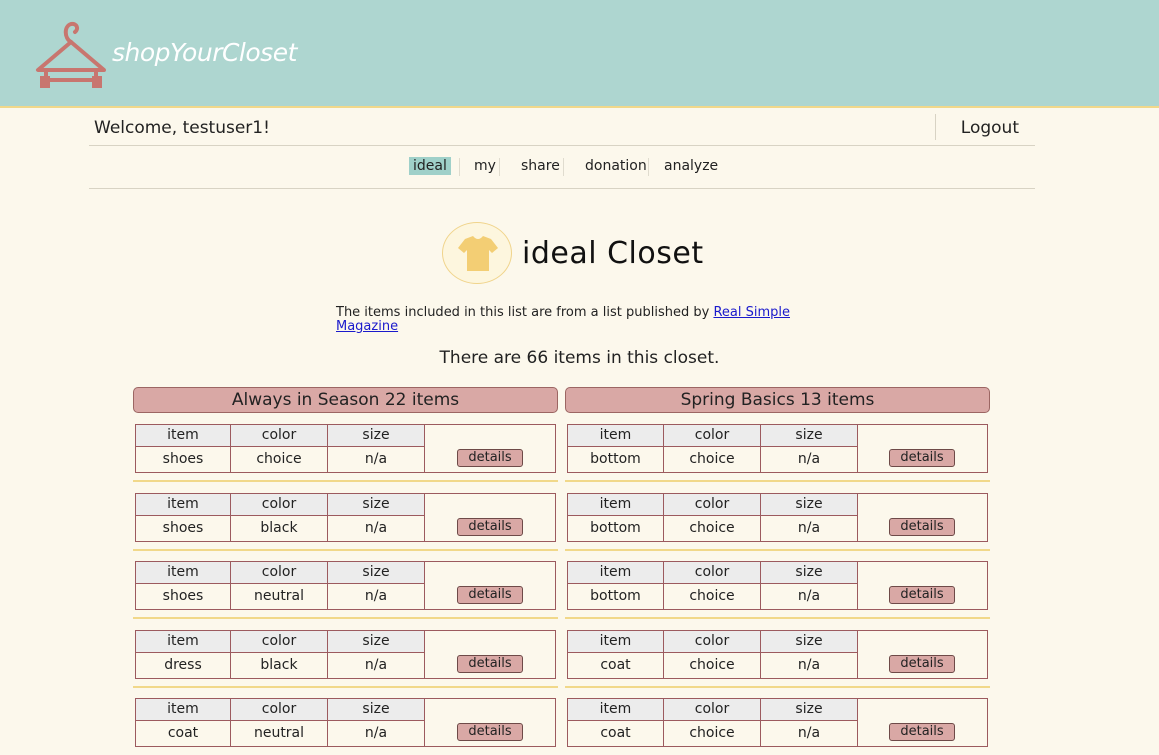  What do you see at coordinates (777, 400) in the screenshot?
I see `category-header: Spring Basics 13 items` at bounding box center [777, 400].